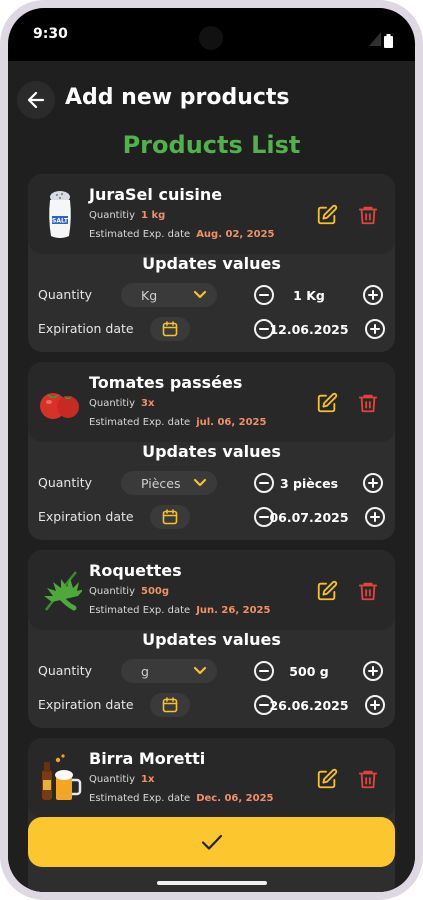 The image size is (423, 900). What do you see at coordinates (309, 295) in the screenshot?
I see `quantity-value: 1 Kg` at bounding box center [309, 295].